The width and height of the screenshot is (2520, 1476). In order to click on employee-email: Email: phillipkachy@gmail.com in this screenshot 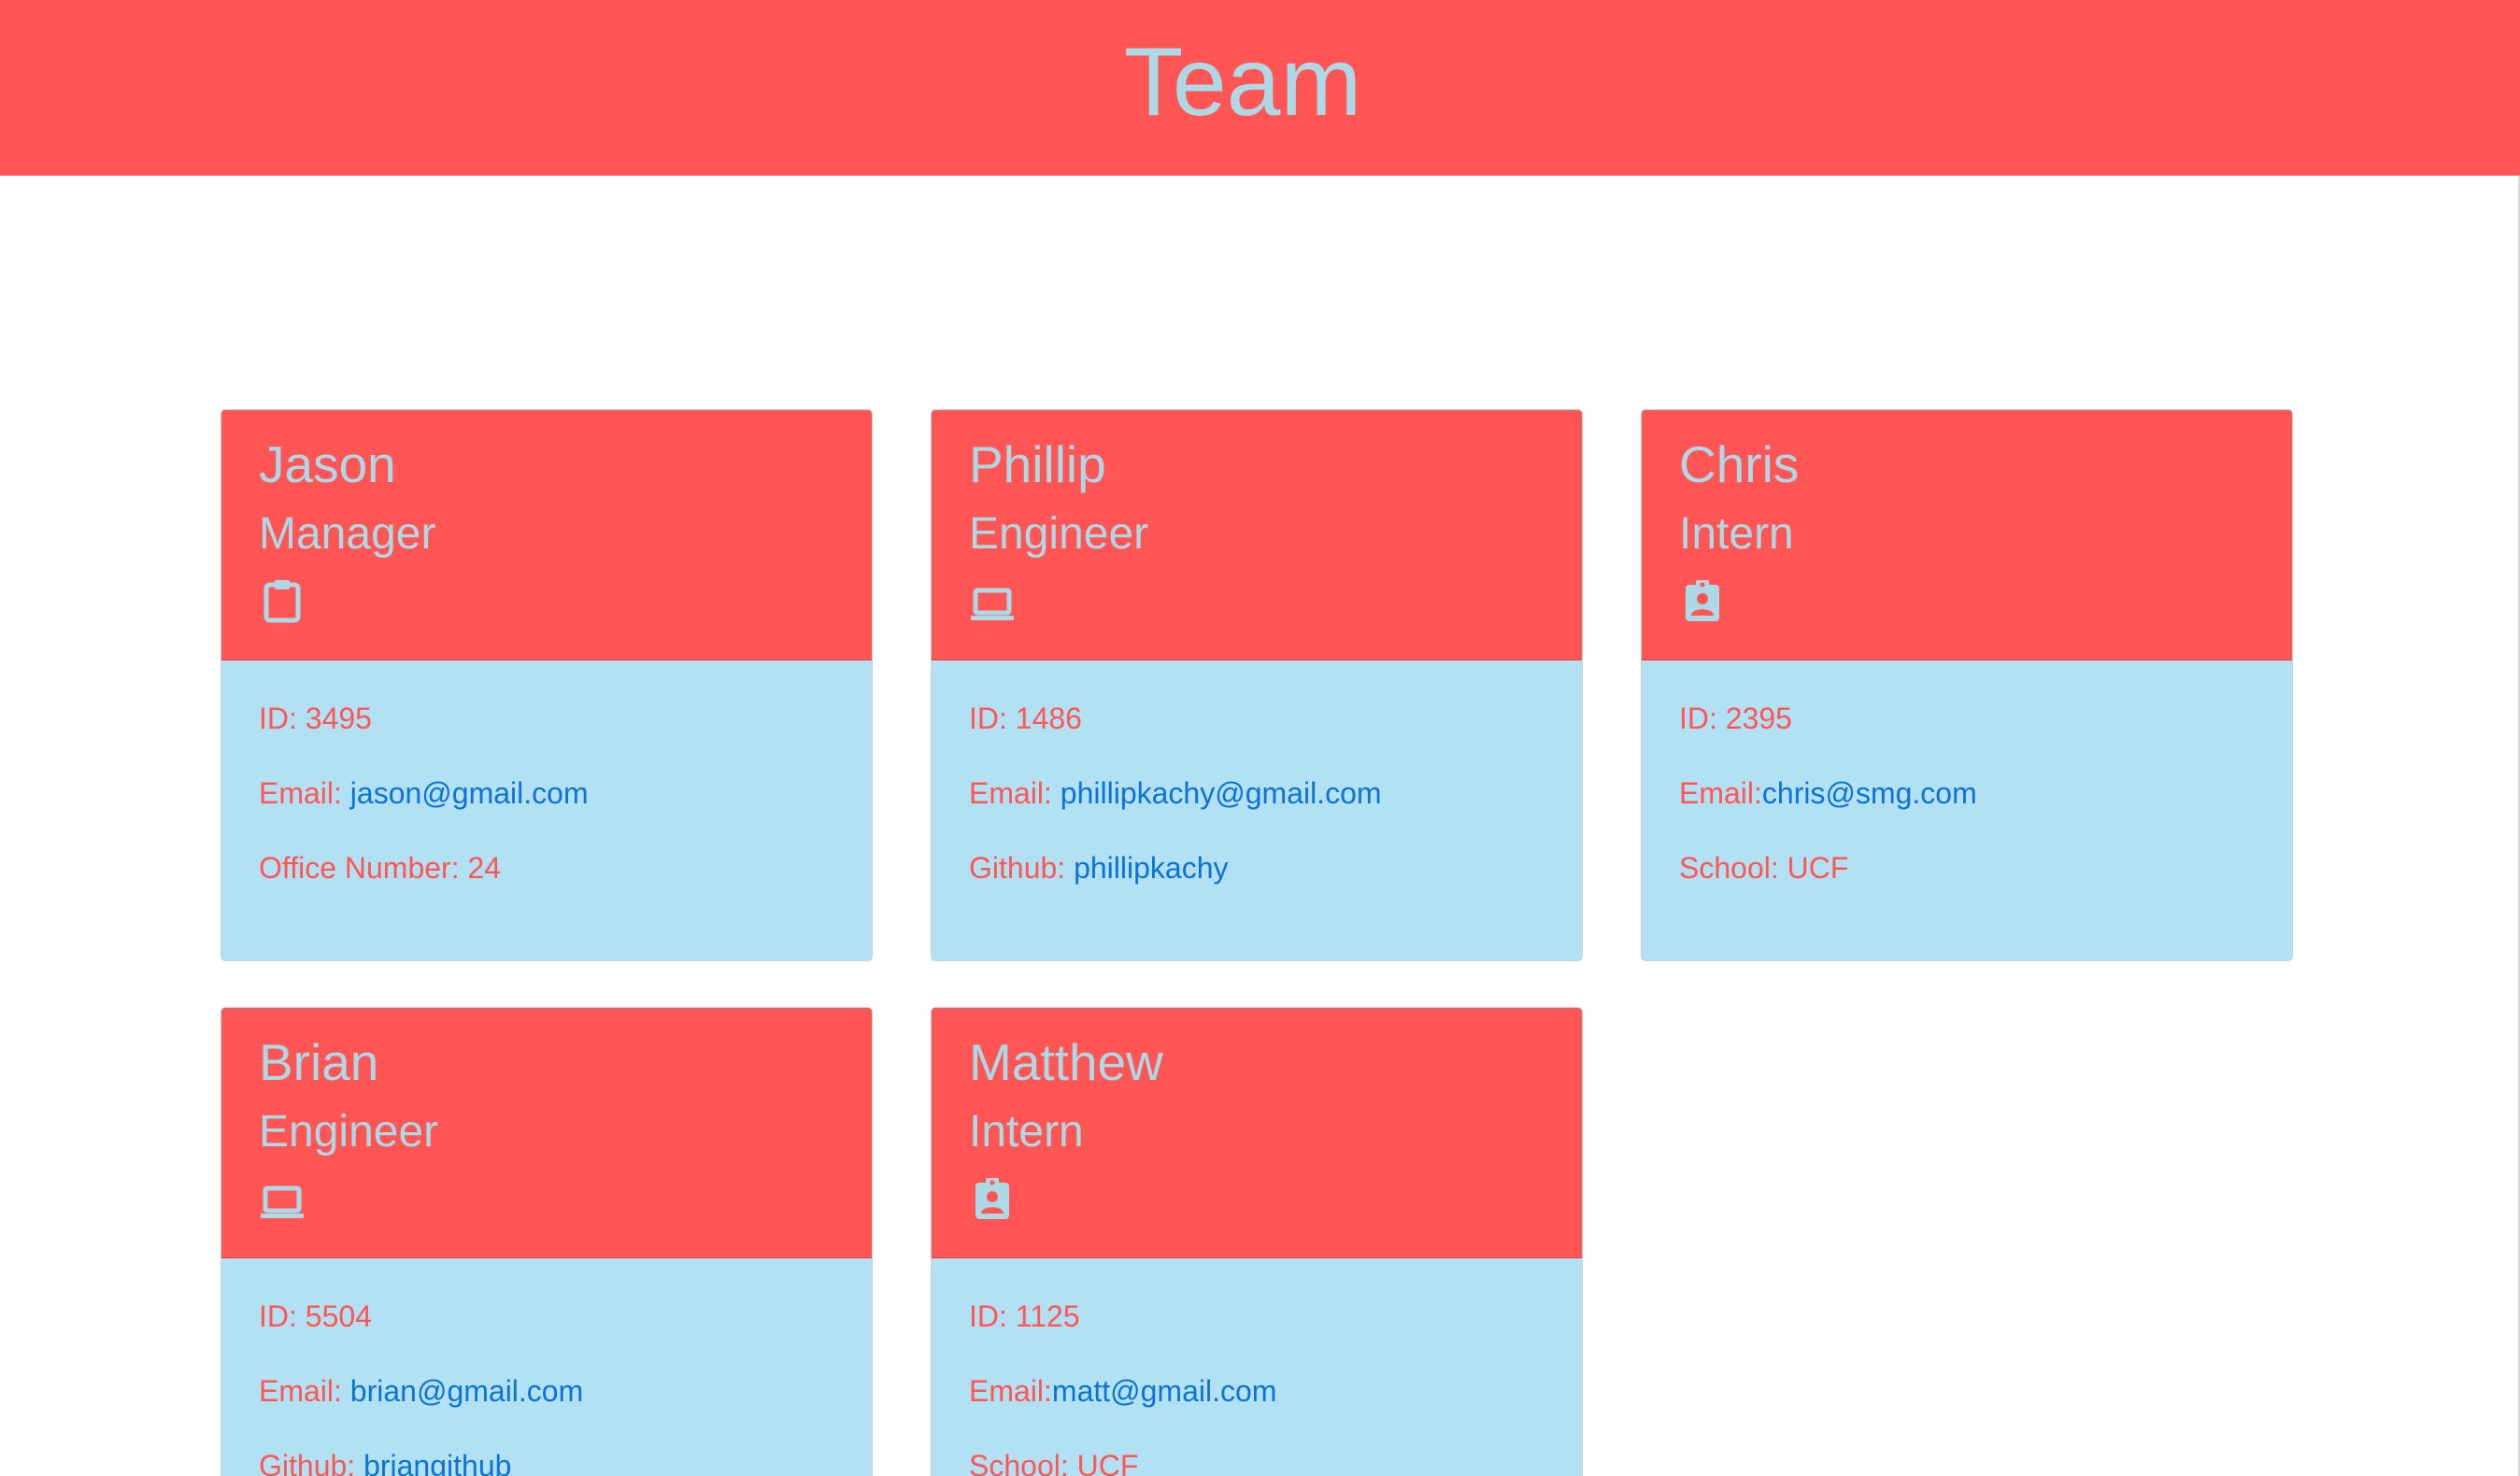, I will do `click(1175, 793)`.